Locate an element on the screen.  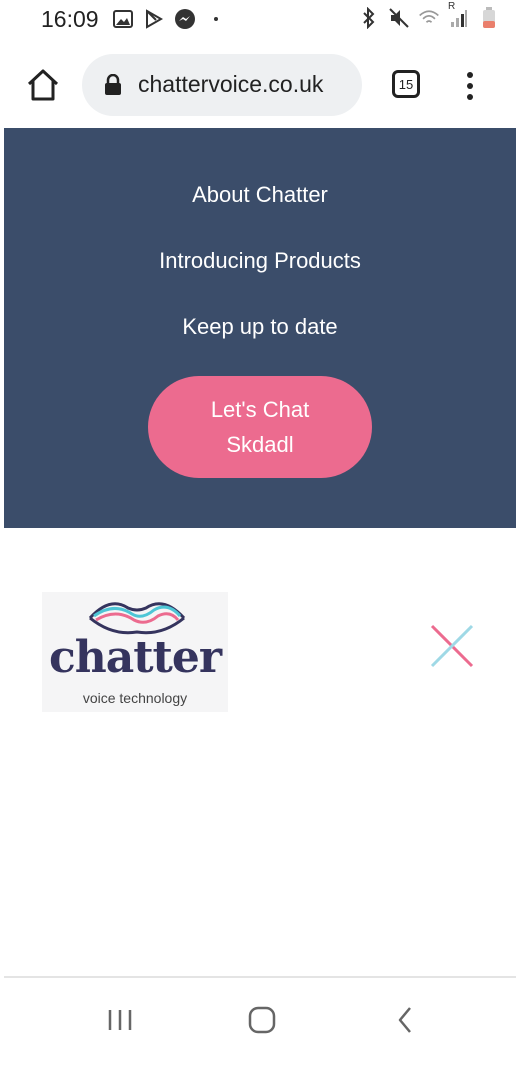
chatter-logo: chatter voice technology is located at coordinates (135, 652).